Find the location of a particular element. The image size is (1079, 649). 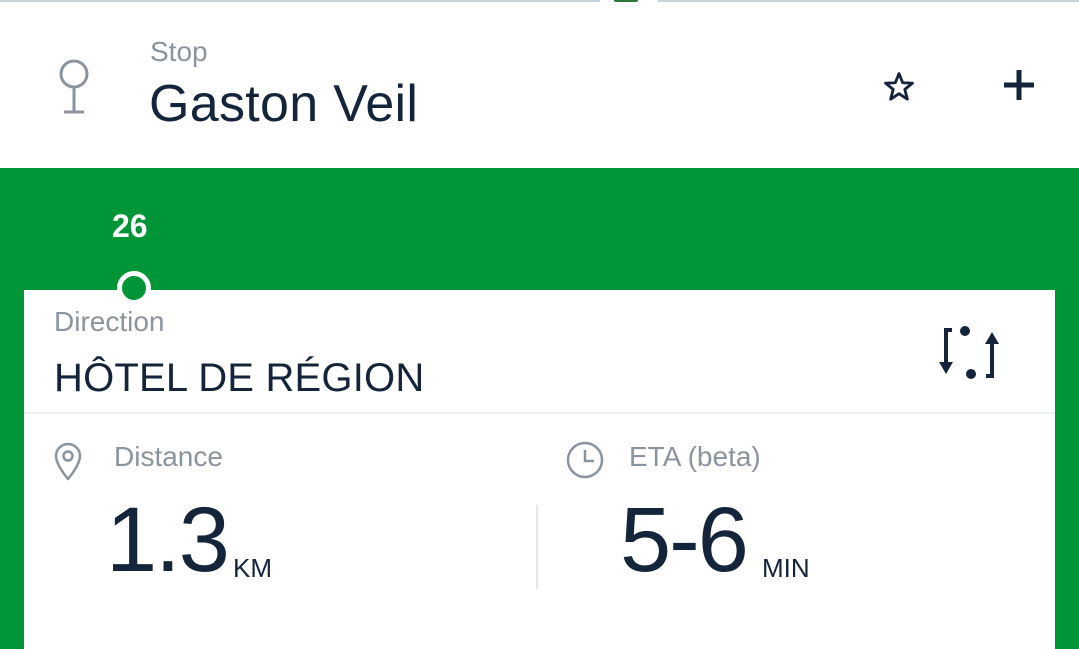

swap-direction-button is located at coordinates (969, 353).